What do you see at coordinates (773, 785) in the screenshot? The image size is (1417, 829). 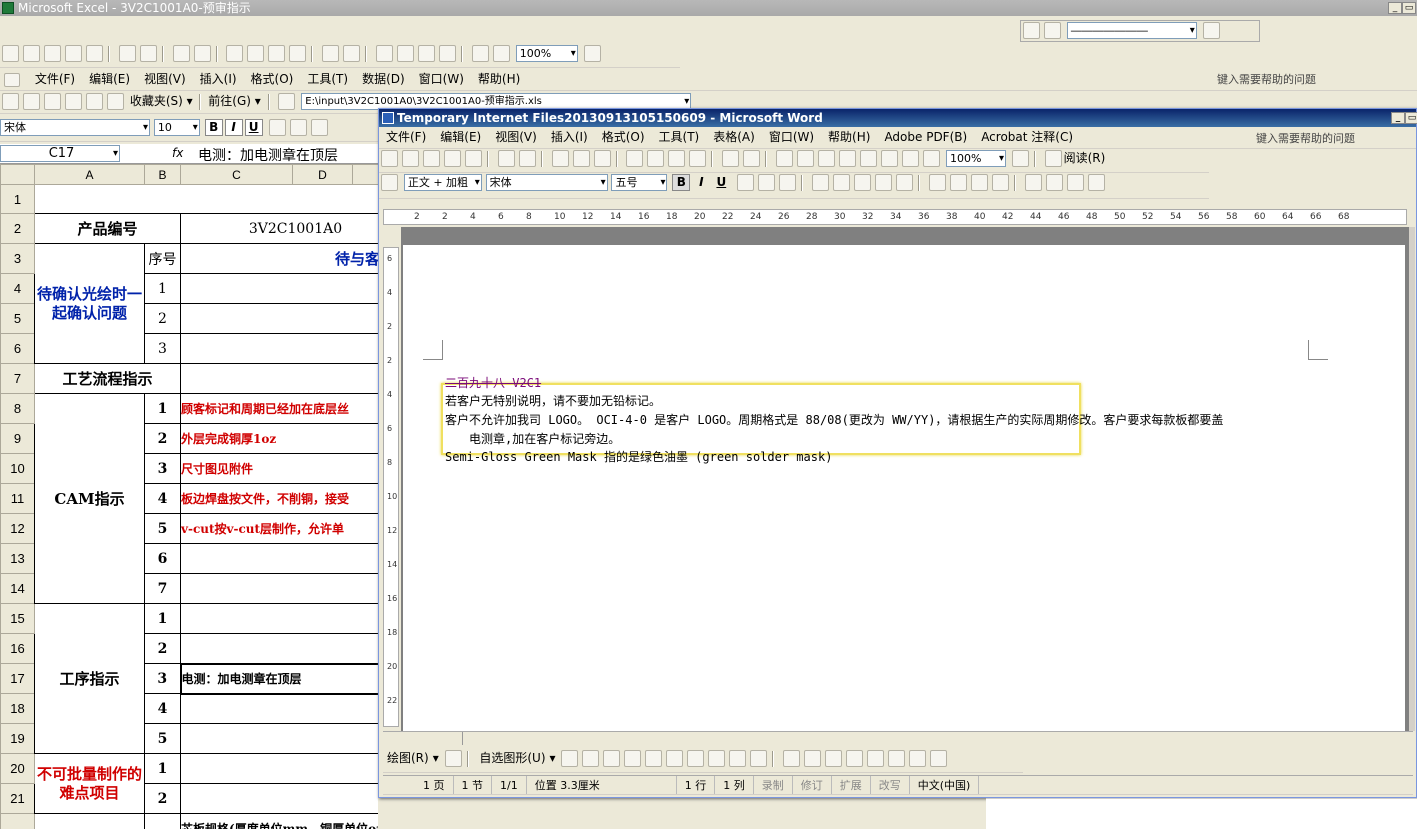 I see `status-rec: 录制` at bounding box center [773, 785].